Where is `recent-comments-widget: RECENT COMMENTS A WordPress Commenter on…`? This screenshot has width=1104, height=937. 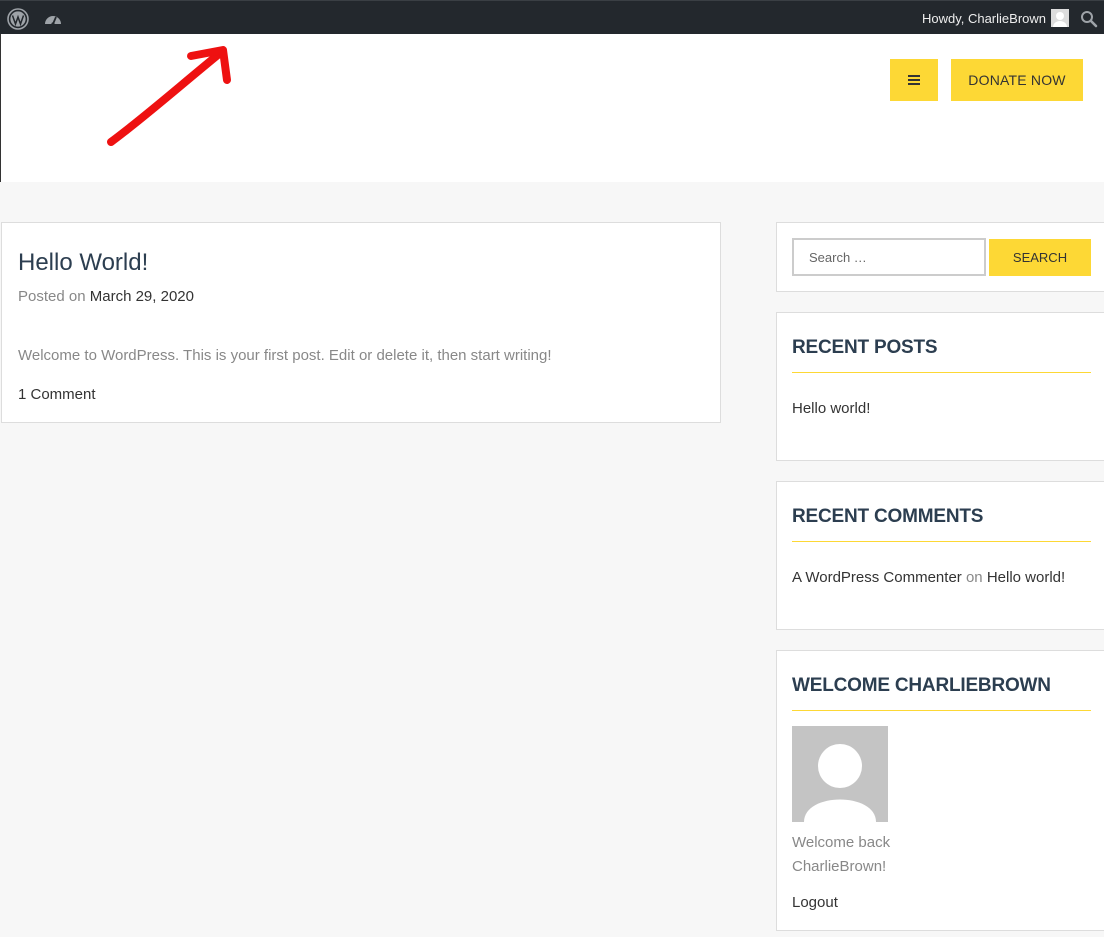 recent-comments-widget: RECENT COMMENTS A WordPress Commenter on… is located at coordinates (940, 555).